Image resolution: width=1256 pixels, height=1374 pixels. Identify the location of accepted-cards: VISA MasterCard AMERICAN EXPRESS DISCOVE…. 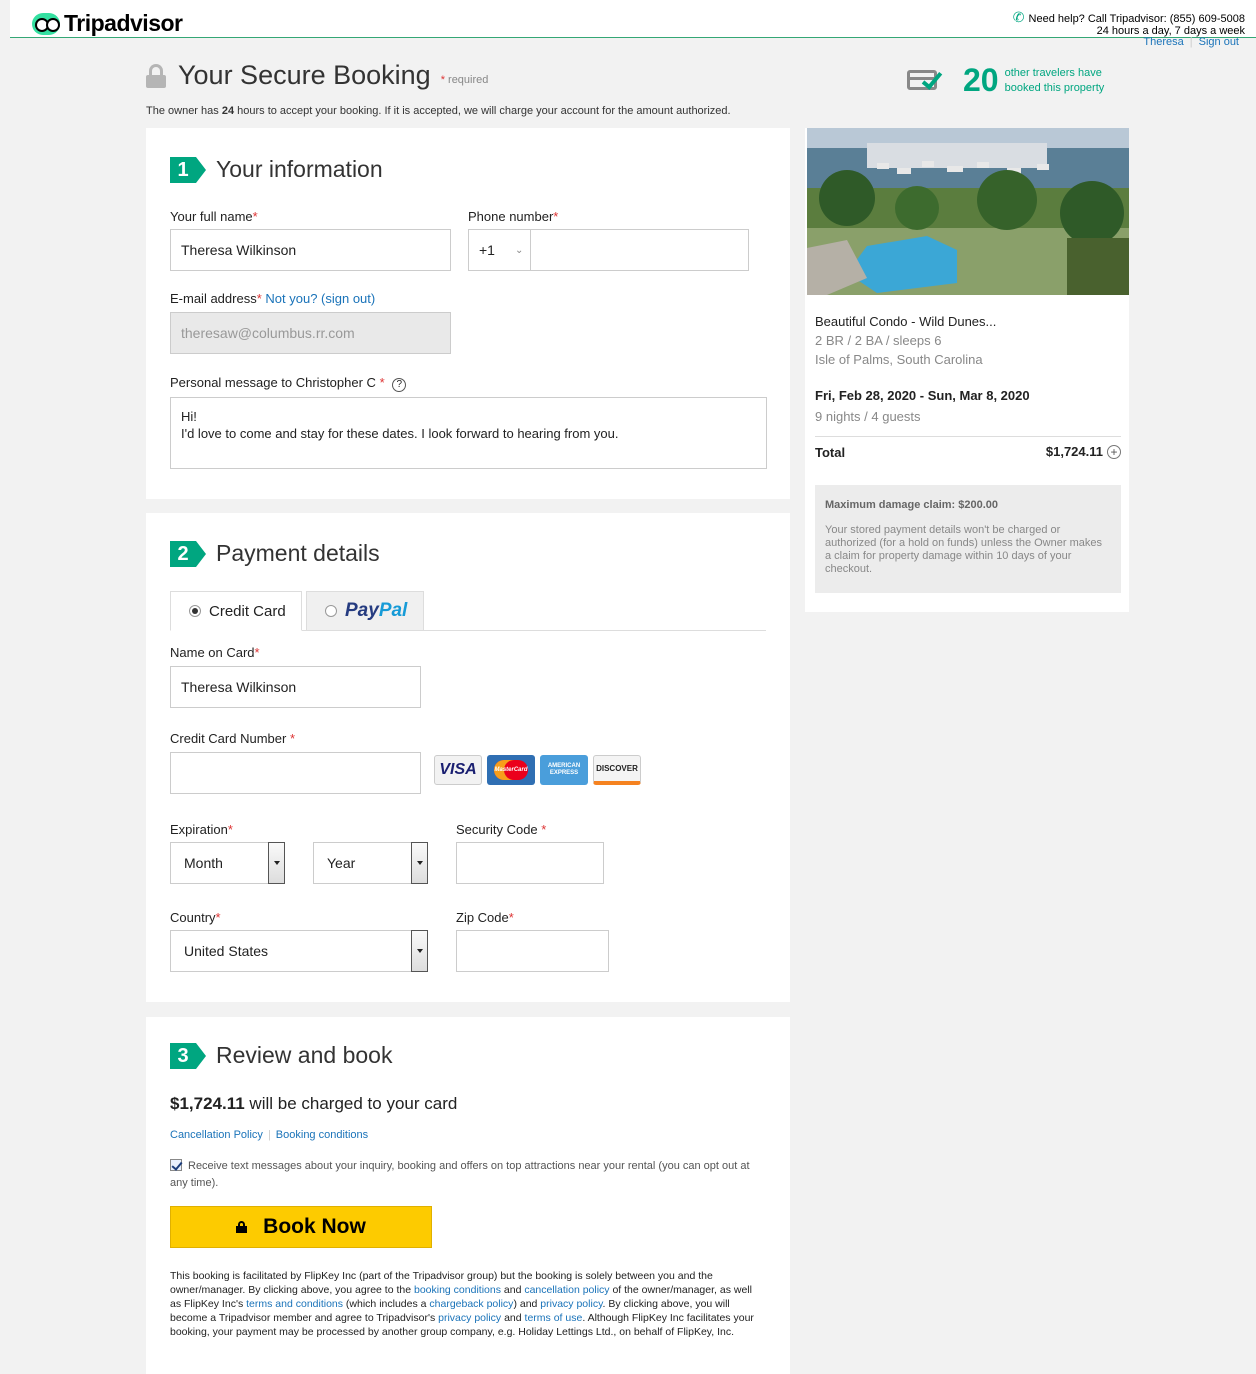
(537, 770).